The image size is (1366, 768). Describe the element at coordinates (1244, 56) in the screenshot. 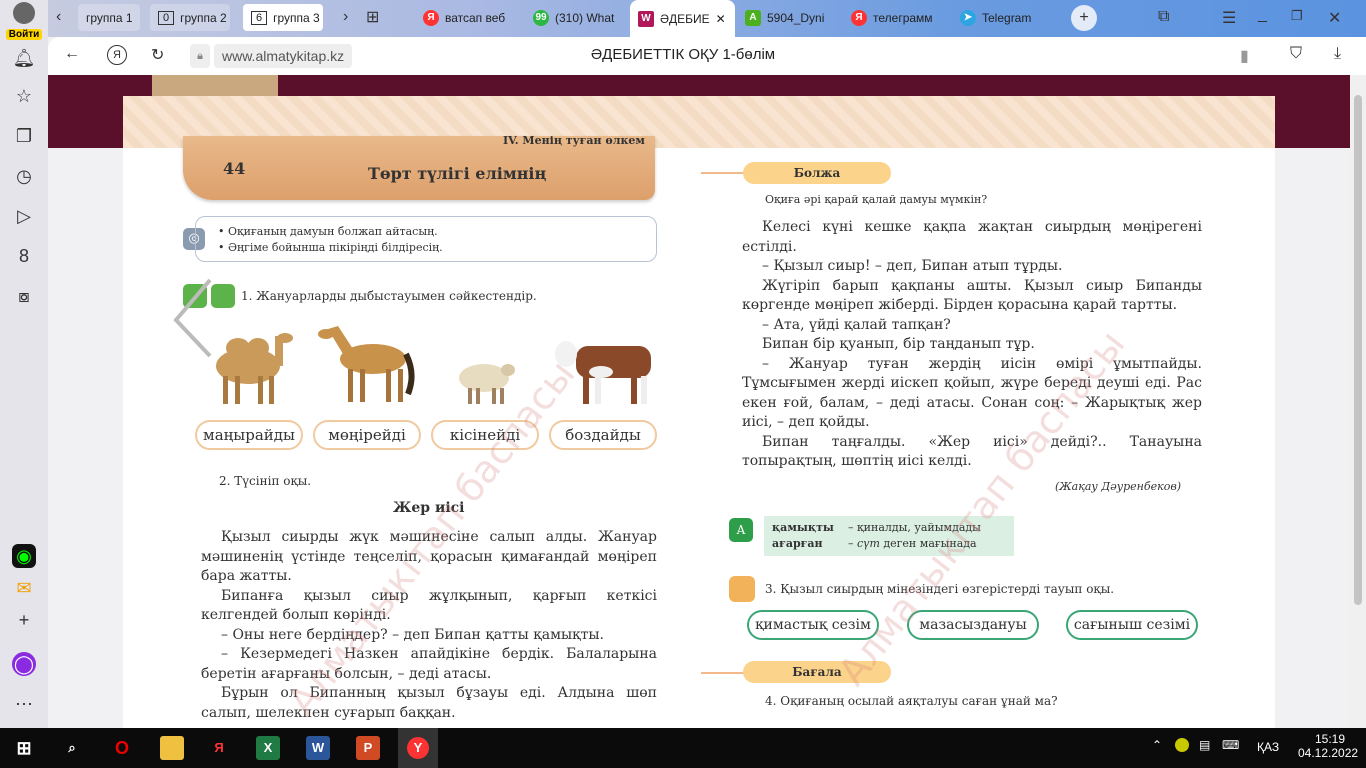

I see `bookmark-icon: ▮` at that location.